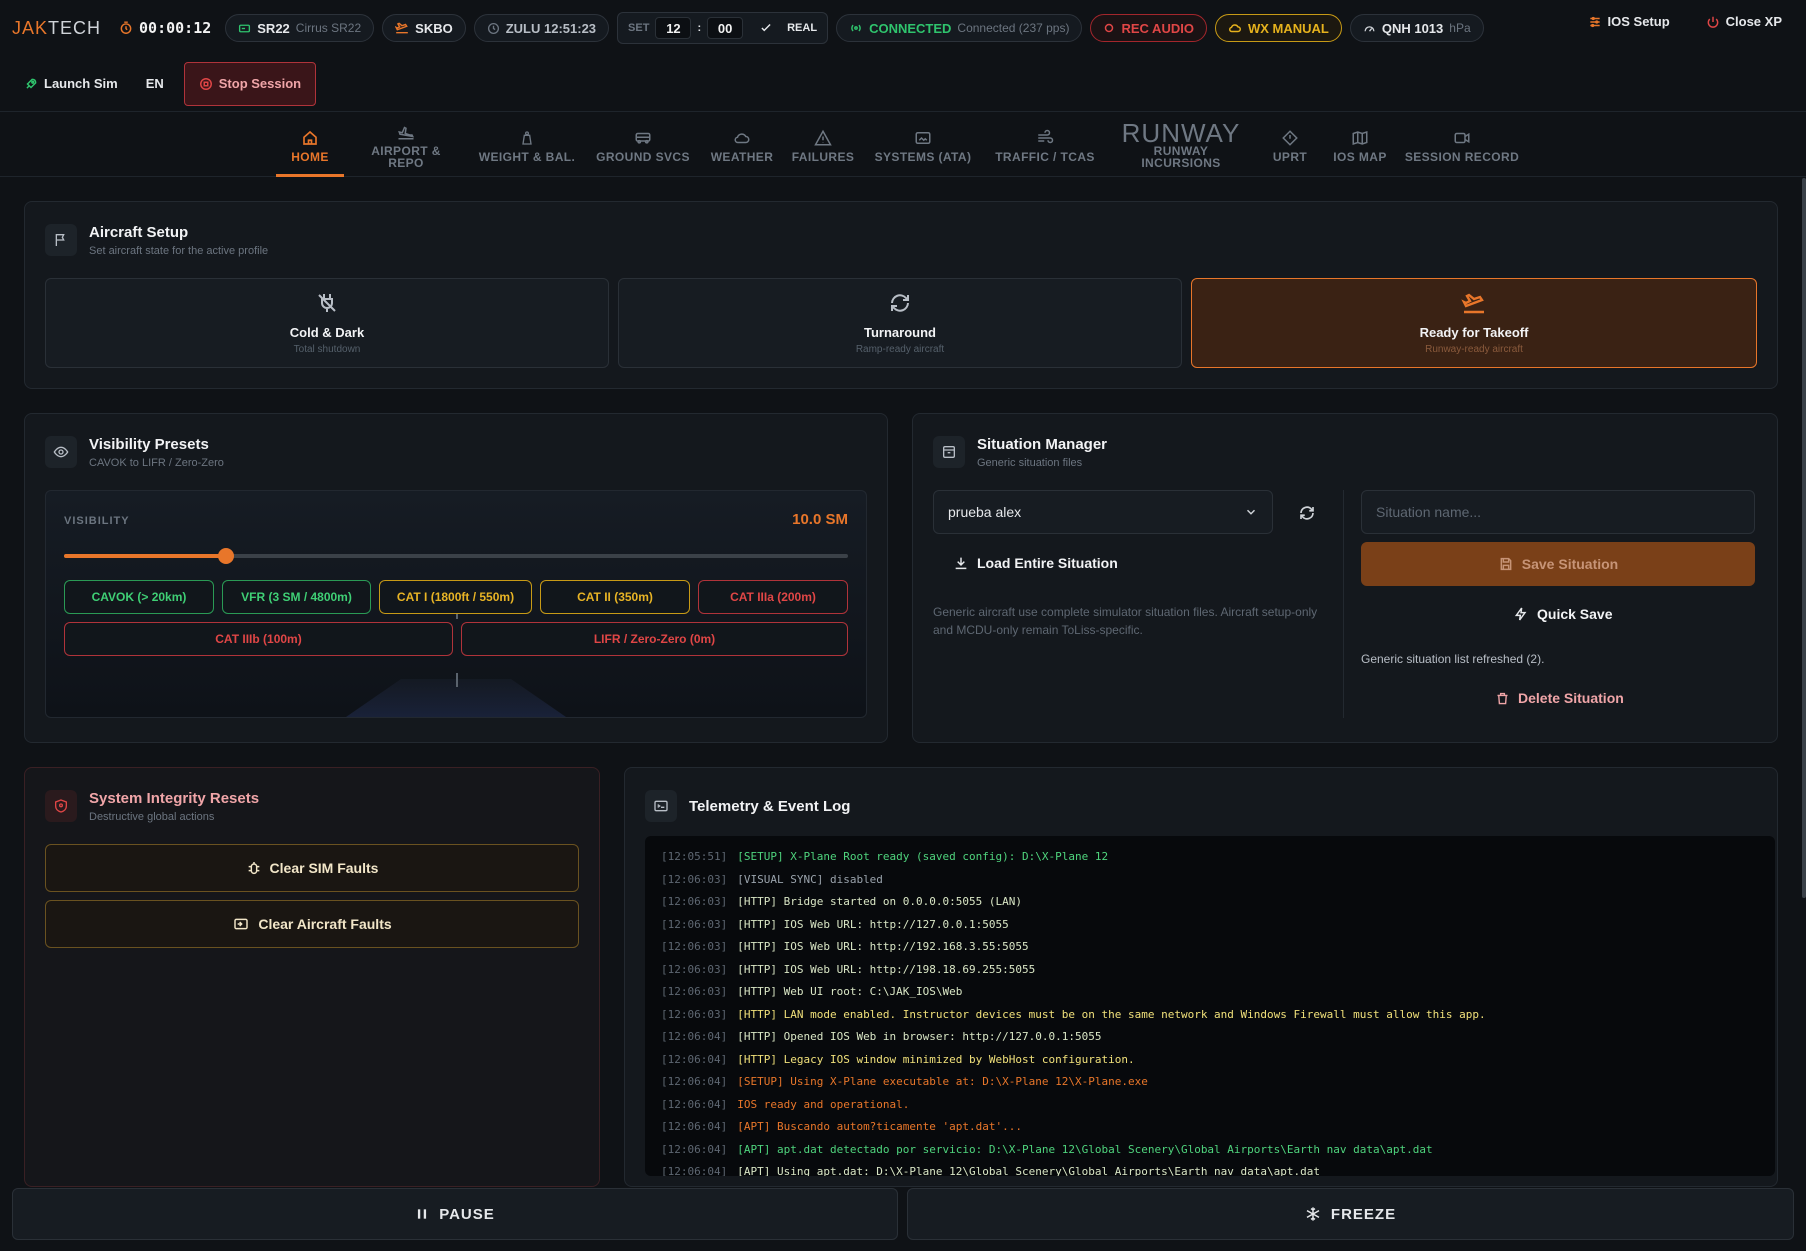  Describe the element at coordinates (1753, 21) in the screenshot. I see `close-xp-label: Close XP` at that location.